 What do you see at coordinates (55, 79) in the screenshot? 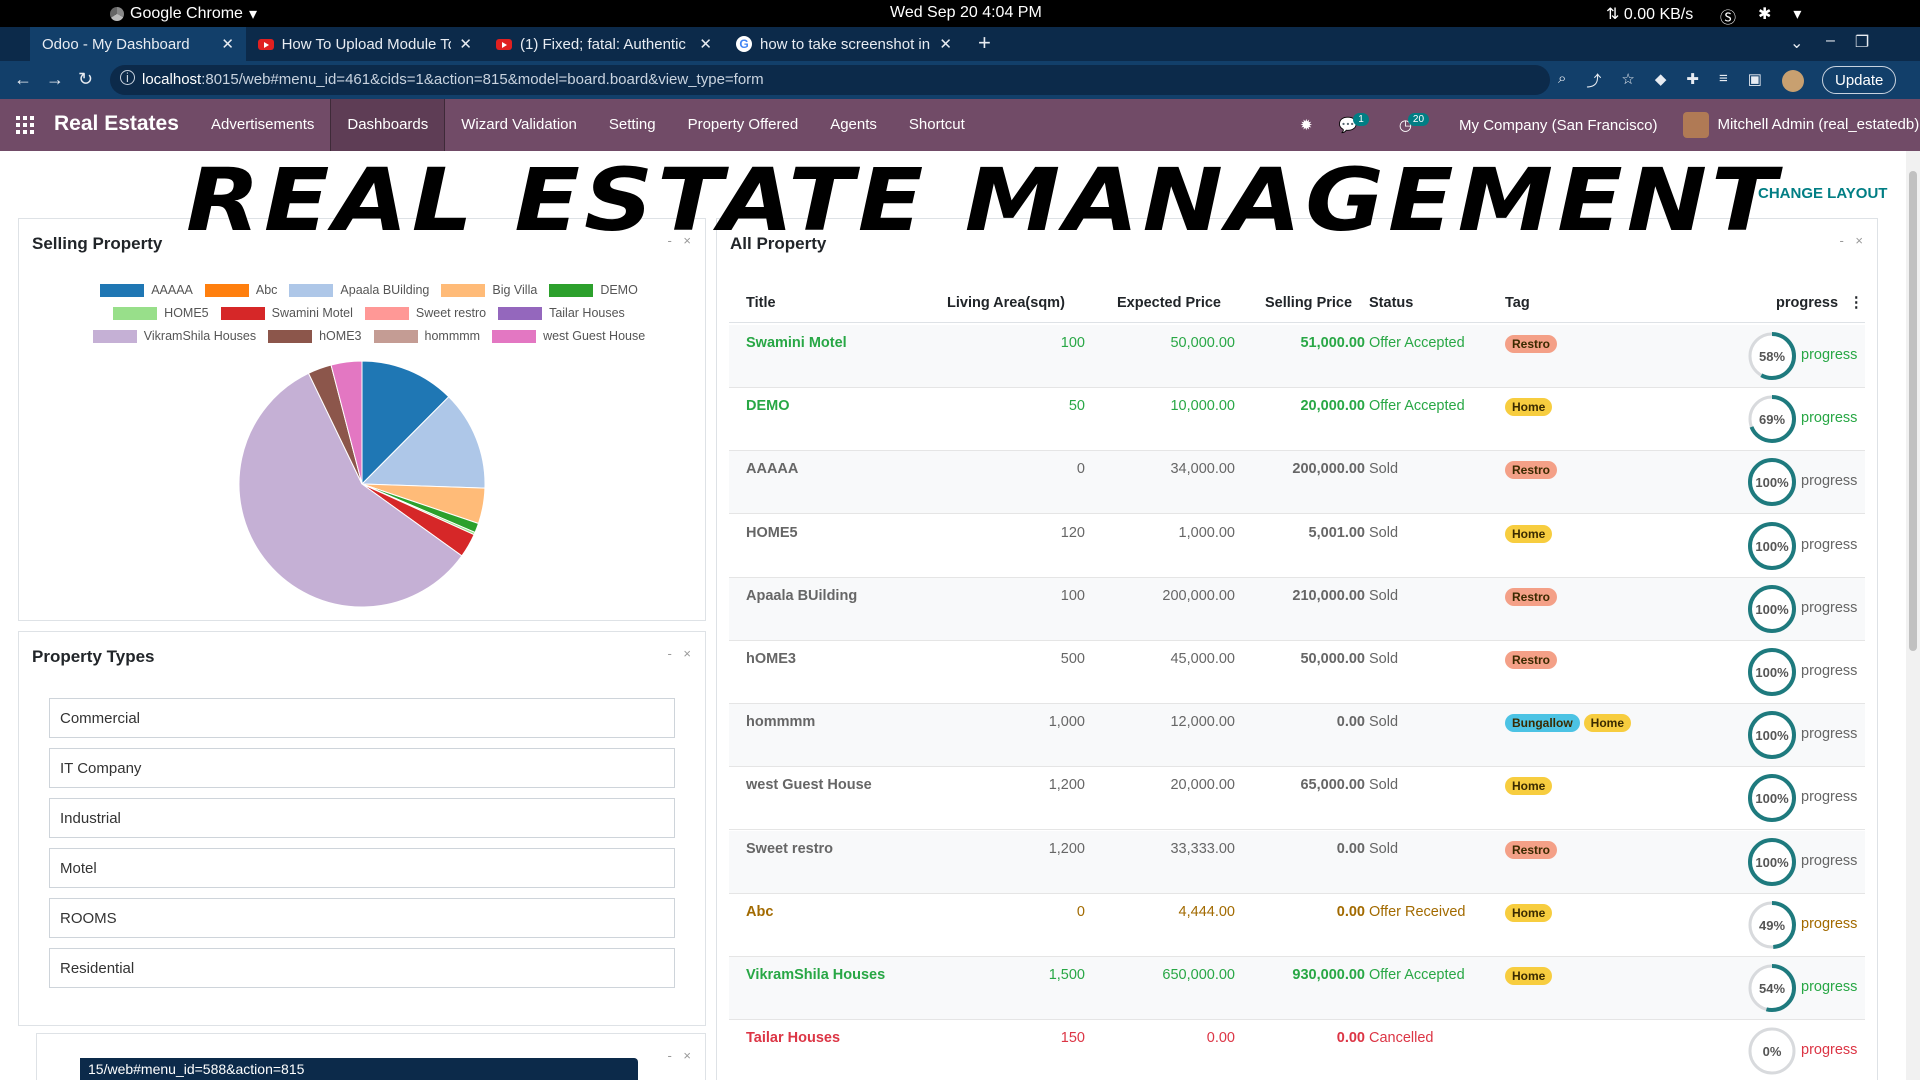
I see `forward-arrow-icon: →` at bounding box center [55, 79].